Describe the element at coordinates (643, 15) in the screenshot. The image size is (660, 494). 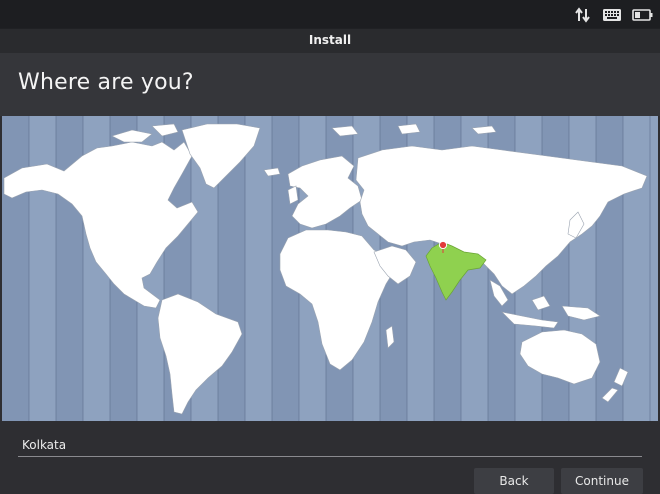
I see `battery-icon` at that location.